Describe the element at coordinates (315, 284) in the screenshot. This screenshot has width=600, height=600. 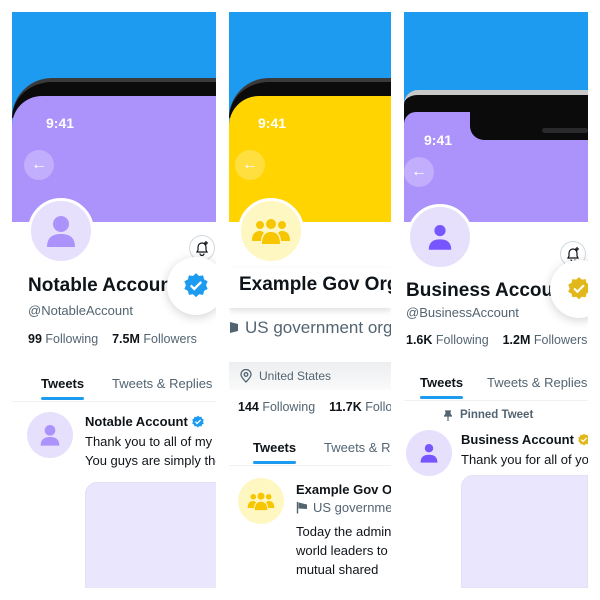
I see `profile-name: Example Gov Org` at that location.